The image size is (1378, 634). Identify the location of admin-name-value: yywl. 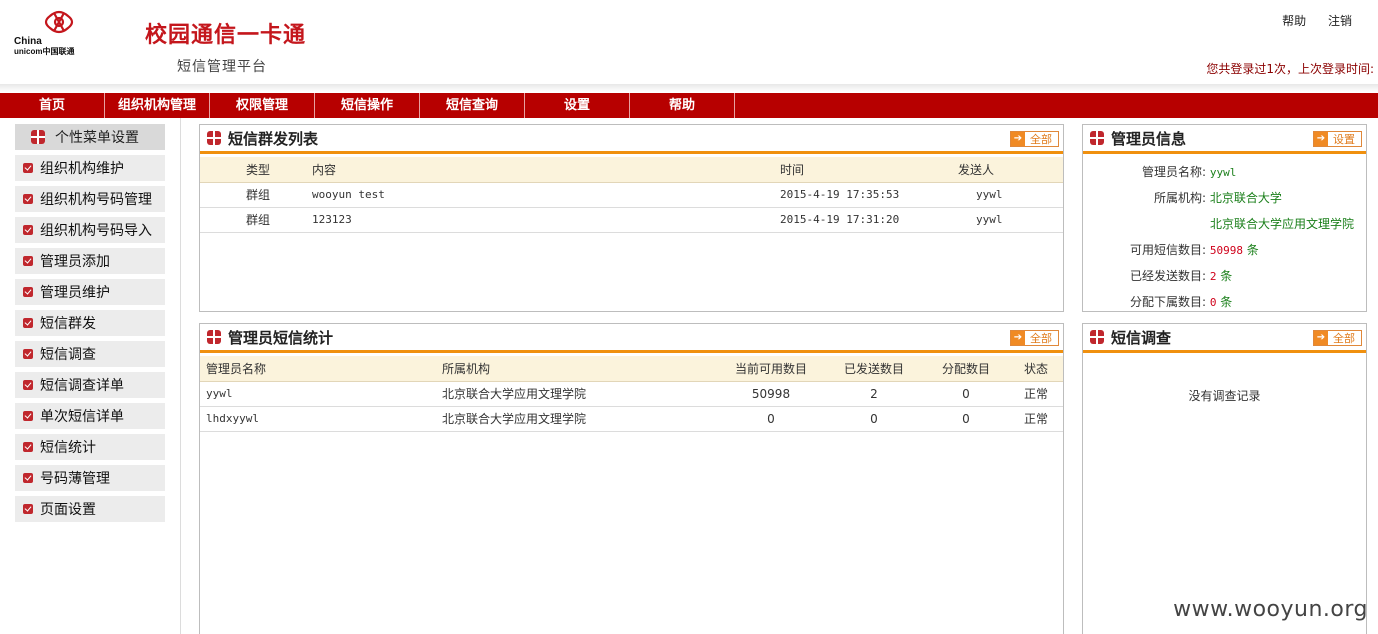
(1223, 172).